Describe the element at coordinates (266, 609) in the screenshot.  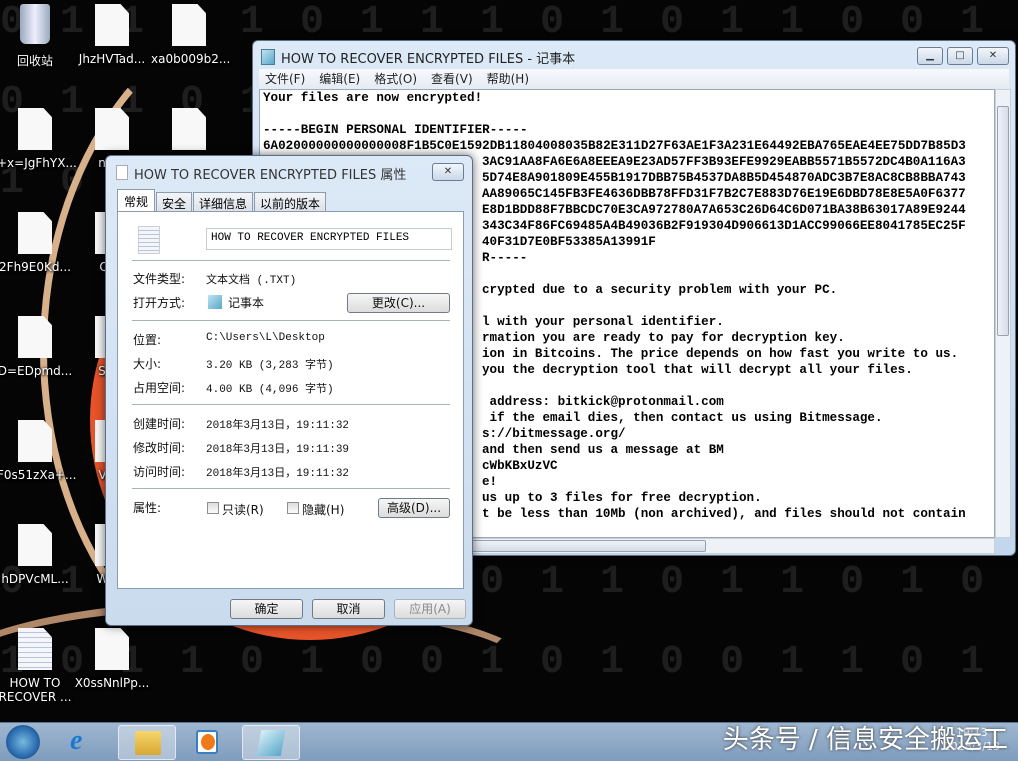
I see `ok-button: 确定` at that location.